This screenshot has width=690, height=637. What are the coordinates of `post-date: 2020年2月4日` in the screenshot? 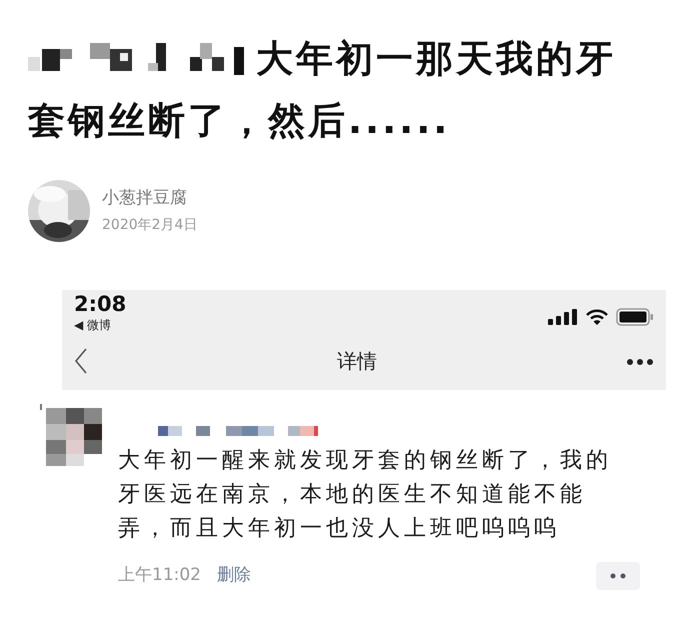 It's located at (150, 226).